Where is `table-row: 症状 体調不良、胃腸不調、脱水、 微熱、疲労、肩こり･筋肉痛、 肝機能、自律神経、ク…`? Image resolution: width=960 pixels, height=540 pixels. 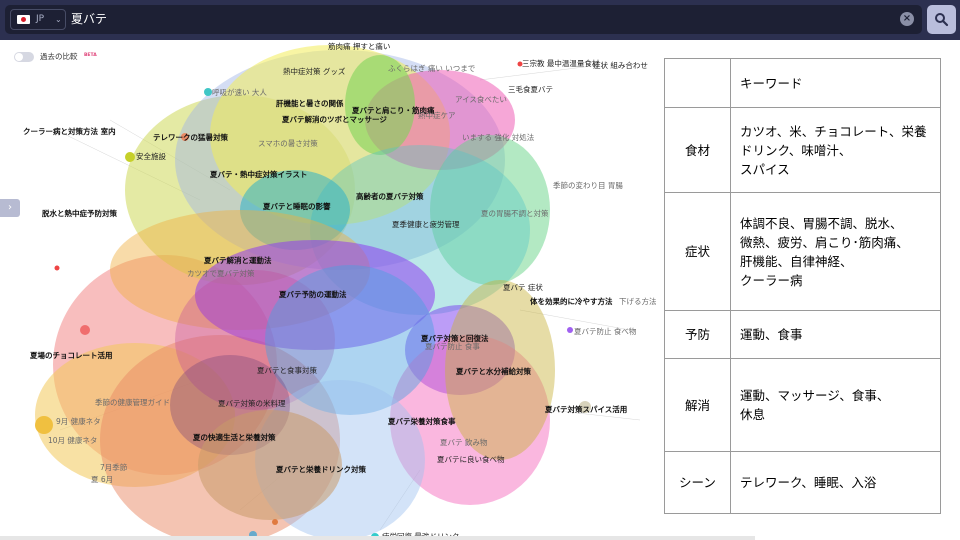 table-row: 症状 体調不良、胃腸不調、脱水、 微熱、疲労、肩こり･筋肉痛、 肝機能、自律神経、ク… is located at coordinates (802, 251).